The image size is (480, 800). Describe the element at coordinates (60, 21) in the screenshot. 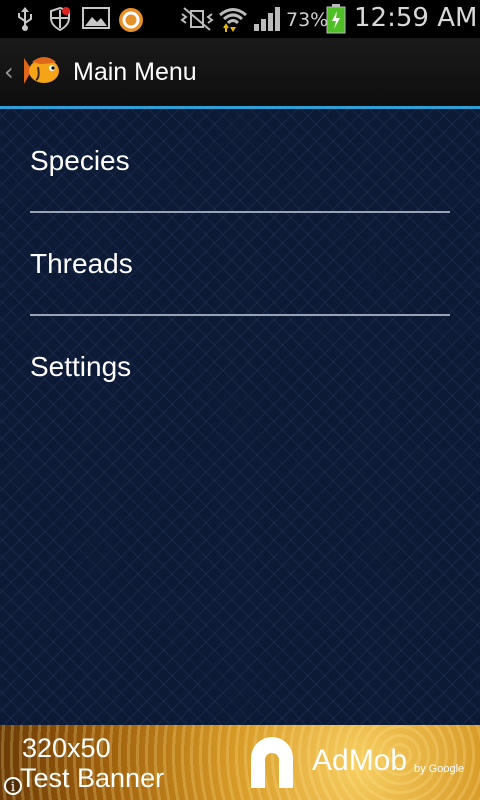

I see `shield-icon` at that location.